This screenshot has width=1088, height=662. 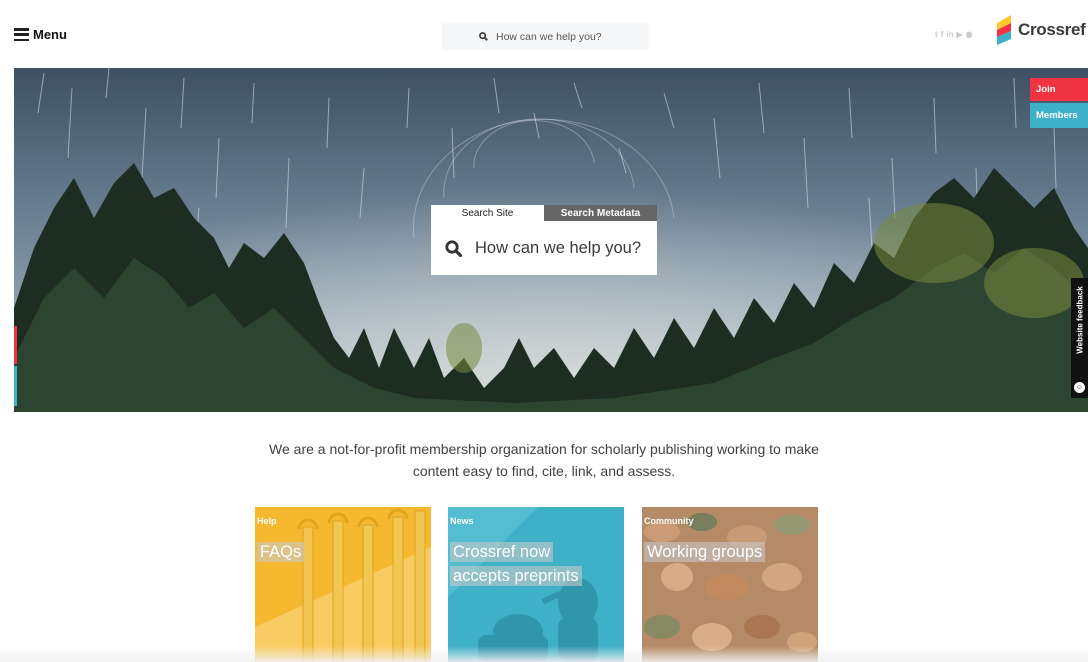 I want to click on bottom-fade, so click(x=544, y=654).